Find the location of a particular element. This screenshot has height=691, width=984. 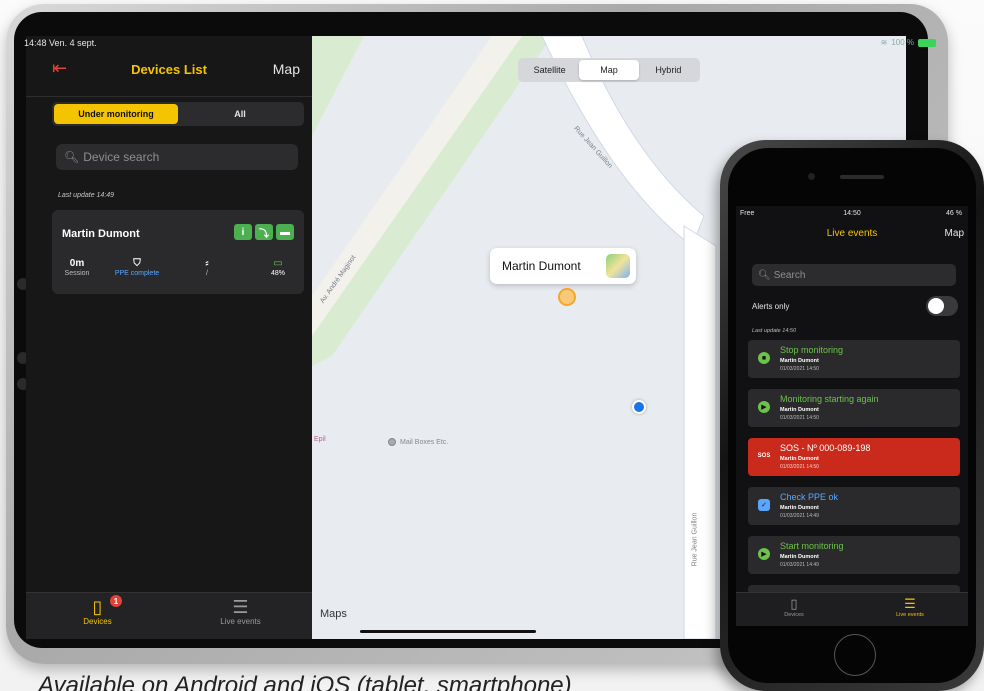

street-label: Rue Jean Guillon is located at coordinates (695, 539).